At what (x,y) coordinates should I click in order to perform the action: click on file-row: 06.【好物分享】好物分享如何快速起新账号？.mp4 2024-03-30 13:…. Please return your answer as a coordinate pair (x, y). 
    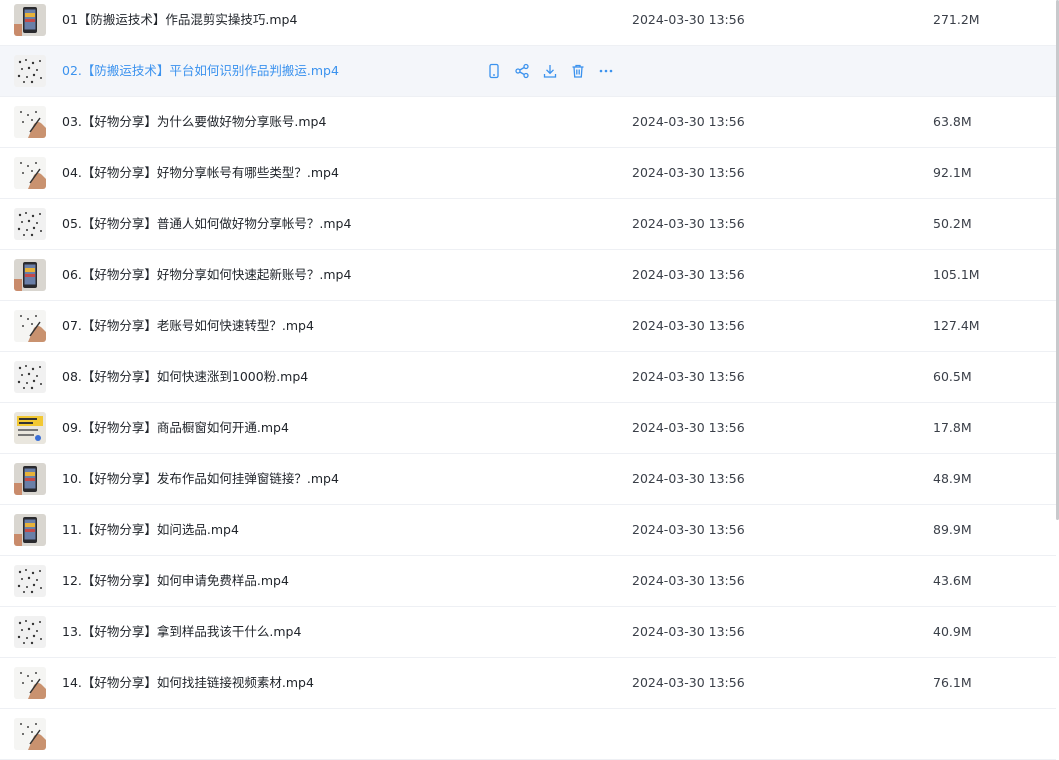
    Looking at the image, I should click on (528, 275).